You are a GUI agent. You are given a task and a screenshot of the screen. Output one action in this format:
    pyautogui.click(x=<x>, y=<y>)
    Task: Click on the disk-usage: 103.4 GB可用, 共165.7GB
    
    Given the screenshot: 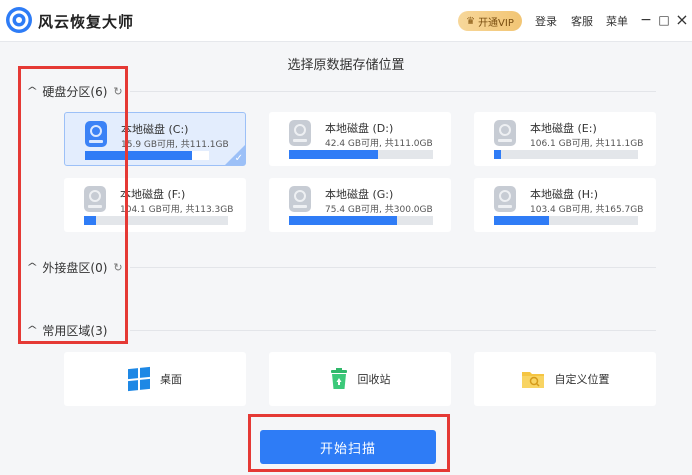 What is the action you would take?
    pyautogui.click(x=587, y=210)
    